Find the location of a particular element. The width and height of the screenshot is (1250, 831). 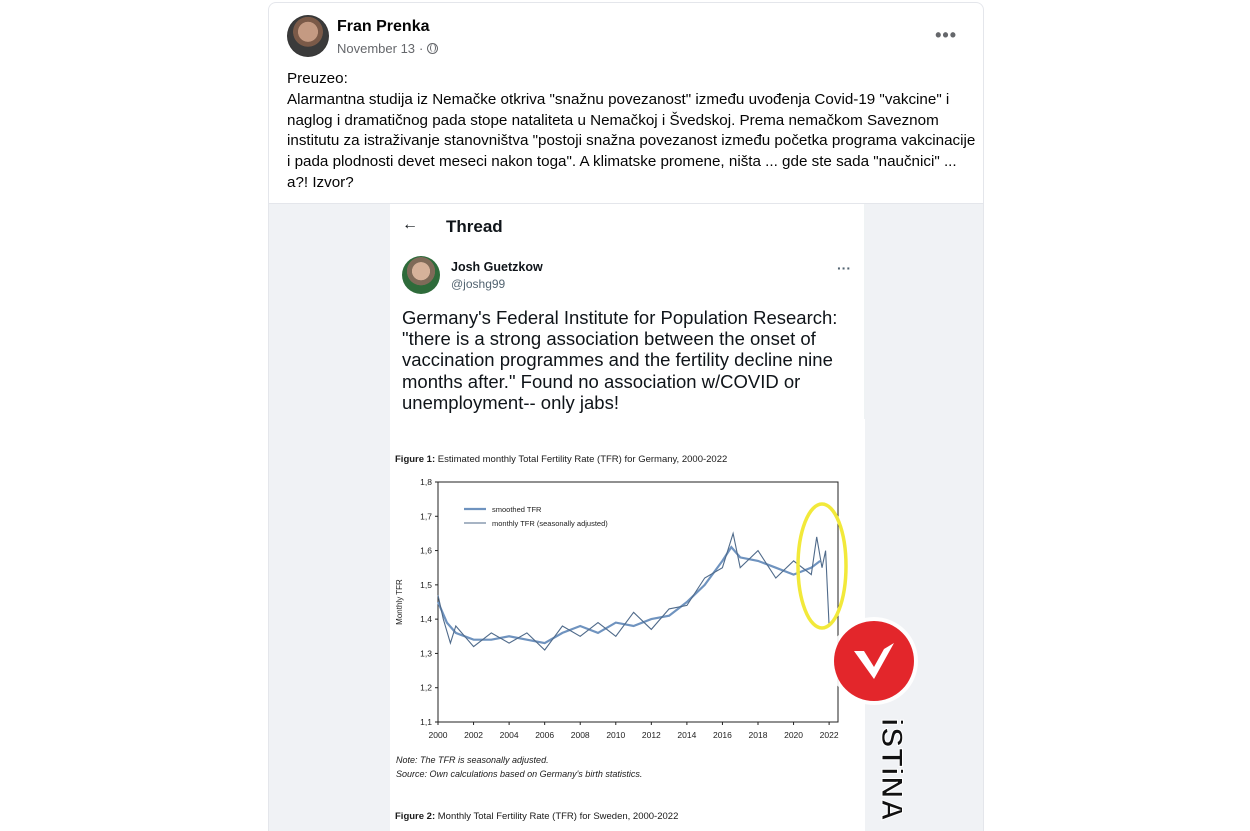

y-tick-label: 1,1 is located at coordinates (426, 722).